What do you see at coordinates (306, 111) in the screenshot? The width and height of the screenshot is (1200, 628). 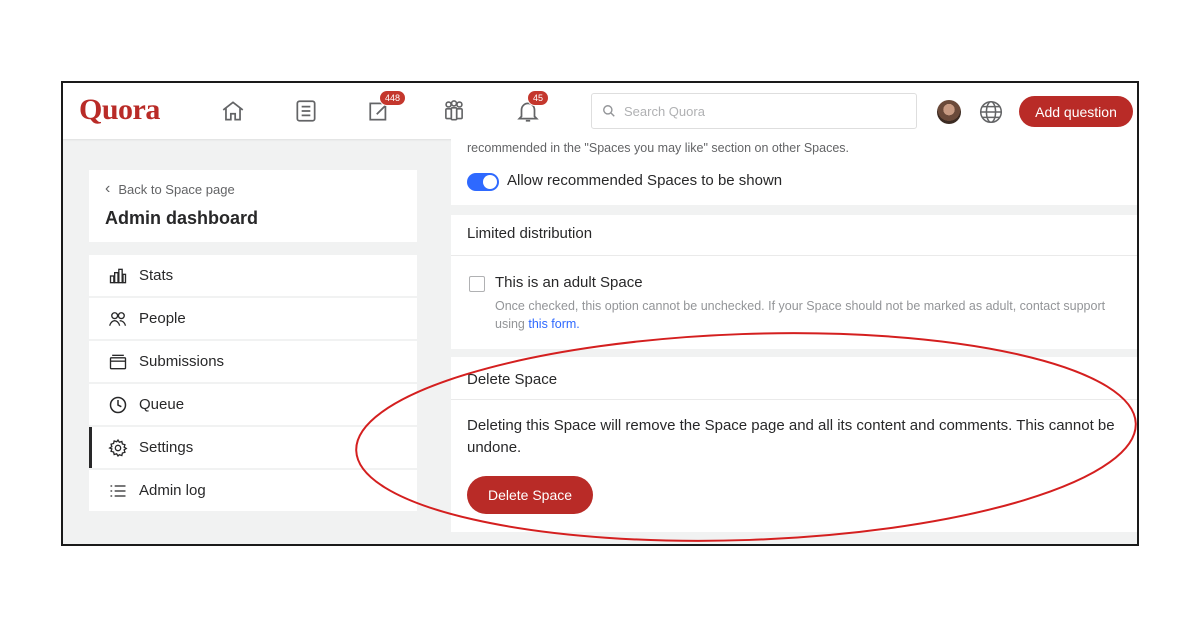 I see `following-icon` at bounding box center [306, 111].